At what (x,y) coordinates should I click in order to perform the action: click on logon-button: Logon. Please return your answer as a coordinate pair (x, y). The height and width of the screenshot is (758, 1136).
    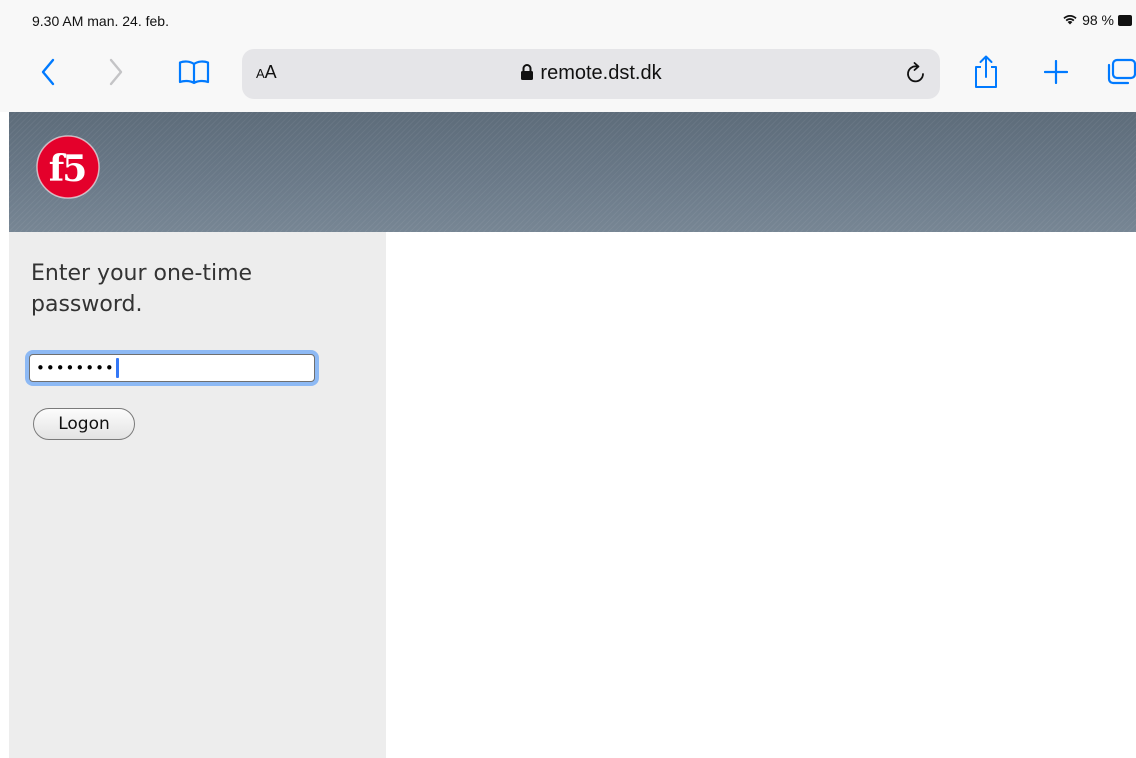
    Looking at the image, I should click on (84, 424).